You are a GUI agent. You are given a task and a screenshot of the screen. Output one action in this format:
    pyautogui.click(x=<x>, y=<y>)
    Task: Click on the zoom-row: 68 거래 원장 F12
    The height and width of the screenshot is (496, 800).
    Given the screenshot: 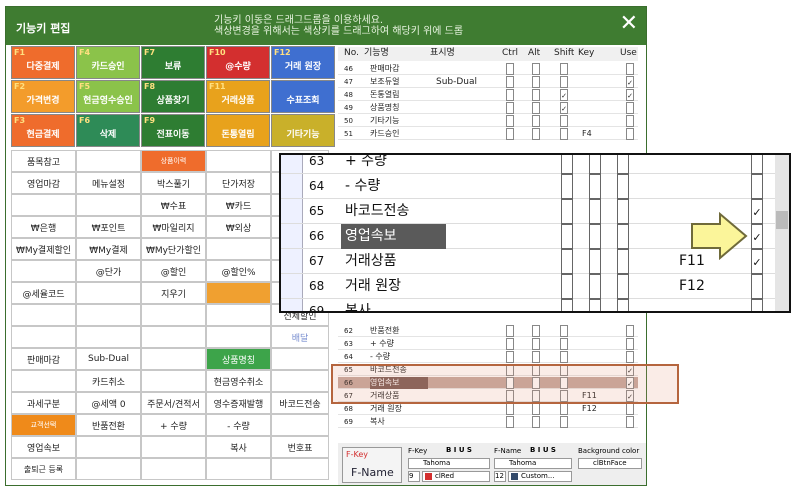 What is the action you would take?
    pyautogui.click(x=535, y=286)
    